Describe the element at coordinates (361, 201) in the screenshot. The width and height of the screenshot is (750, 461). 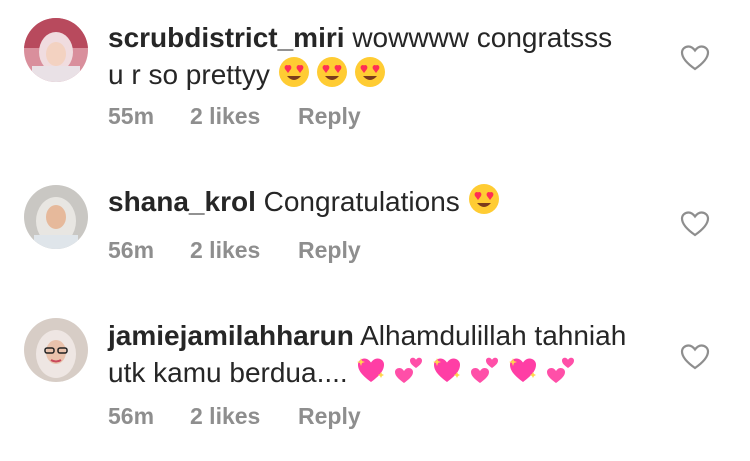
I see `comment-text-line: Congratulations` at that location.